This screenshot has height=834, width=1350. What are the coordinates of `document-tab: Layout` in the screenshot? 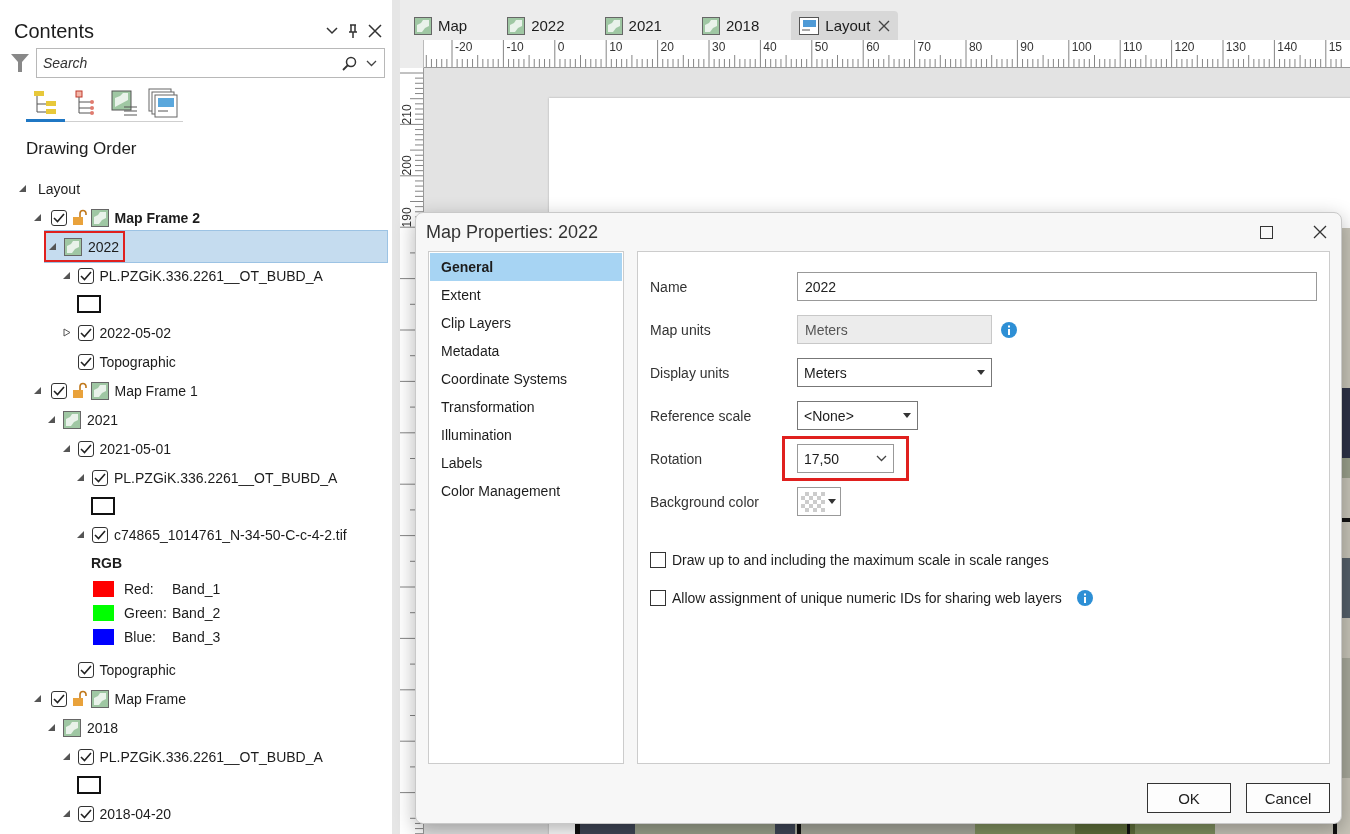 It's located at (845, 25).